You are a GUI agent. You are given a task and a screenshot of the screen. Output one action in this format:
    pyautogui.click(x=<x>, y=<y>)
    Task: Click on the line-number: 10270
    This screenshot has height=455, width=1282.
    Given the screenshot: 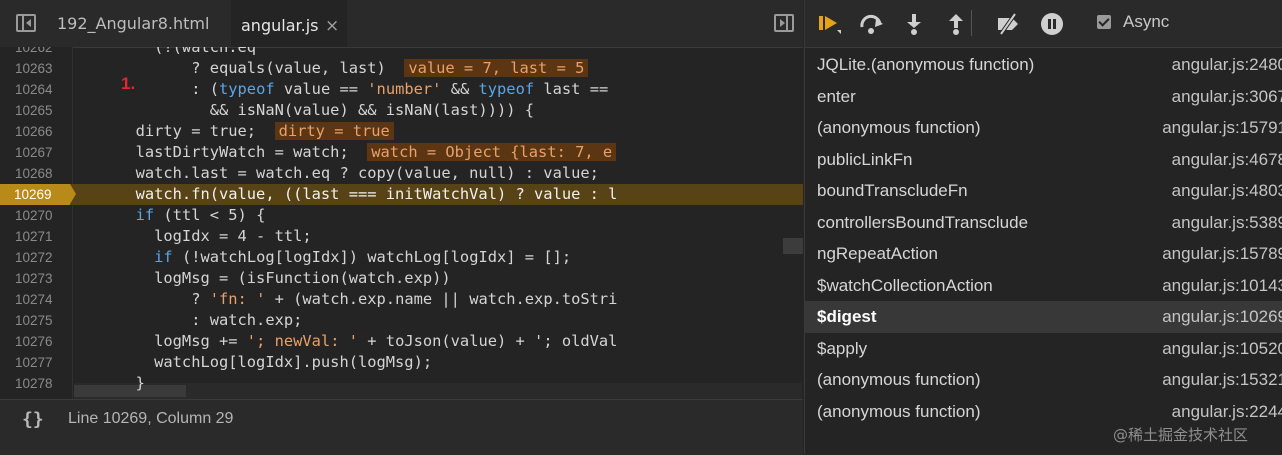 What is the action you would take?
    pyautogui.click(x=43, y=215)
    